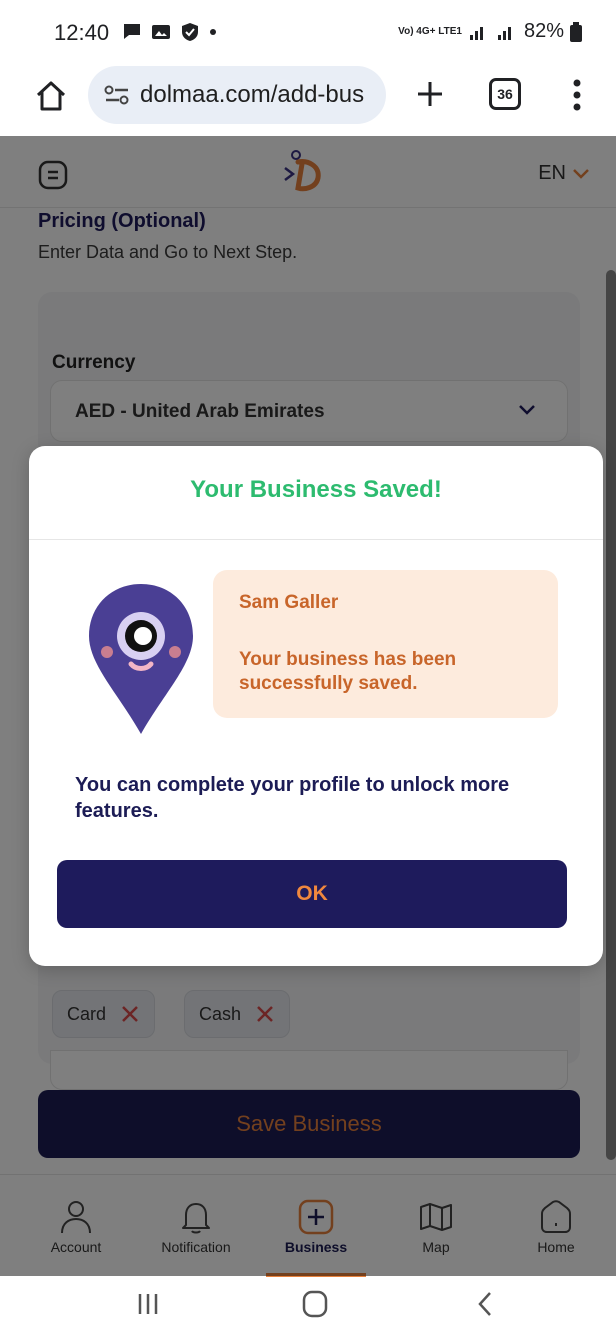 The width and height of the screenshot is (616, 1323). I want to click on shield-icon, so click(190, 32).